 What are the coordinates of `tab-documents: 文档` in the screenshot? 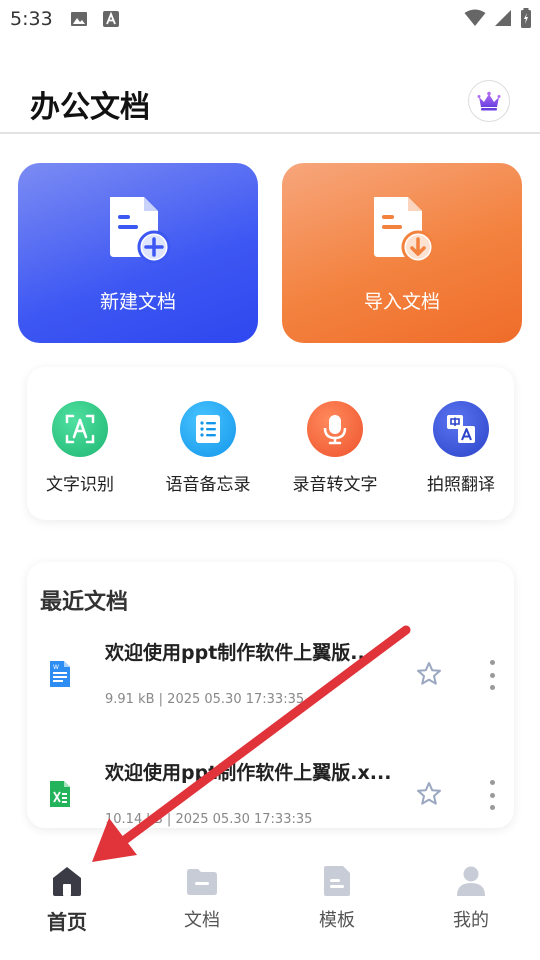 It's located at (202, 898).